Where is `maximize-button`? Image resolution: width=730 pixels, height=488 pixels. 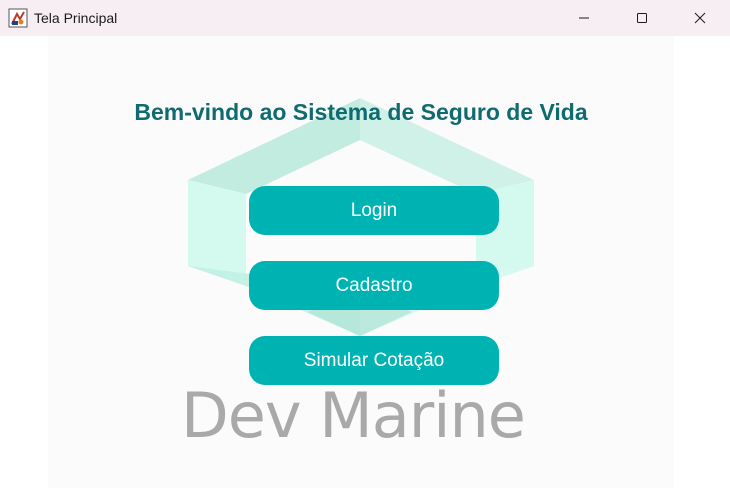
maximize-button is located at coordinates (642, 18).